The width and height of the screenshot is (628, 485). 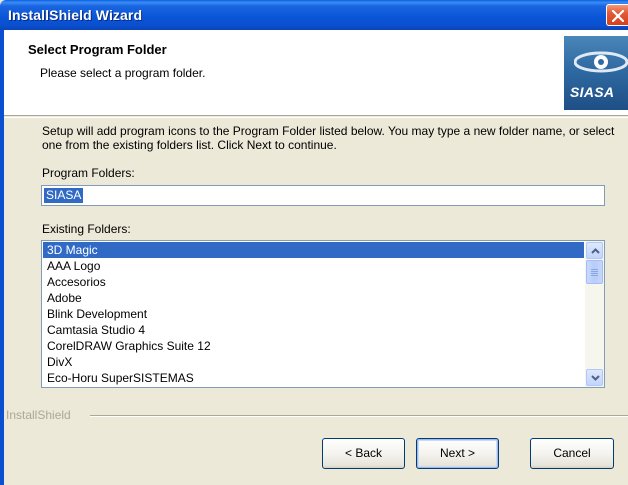 I want to click on list-item: AAA Logo, so click(x=313, y=266).